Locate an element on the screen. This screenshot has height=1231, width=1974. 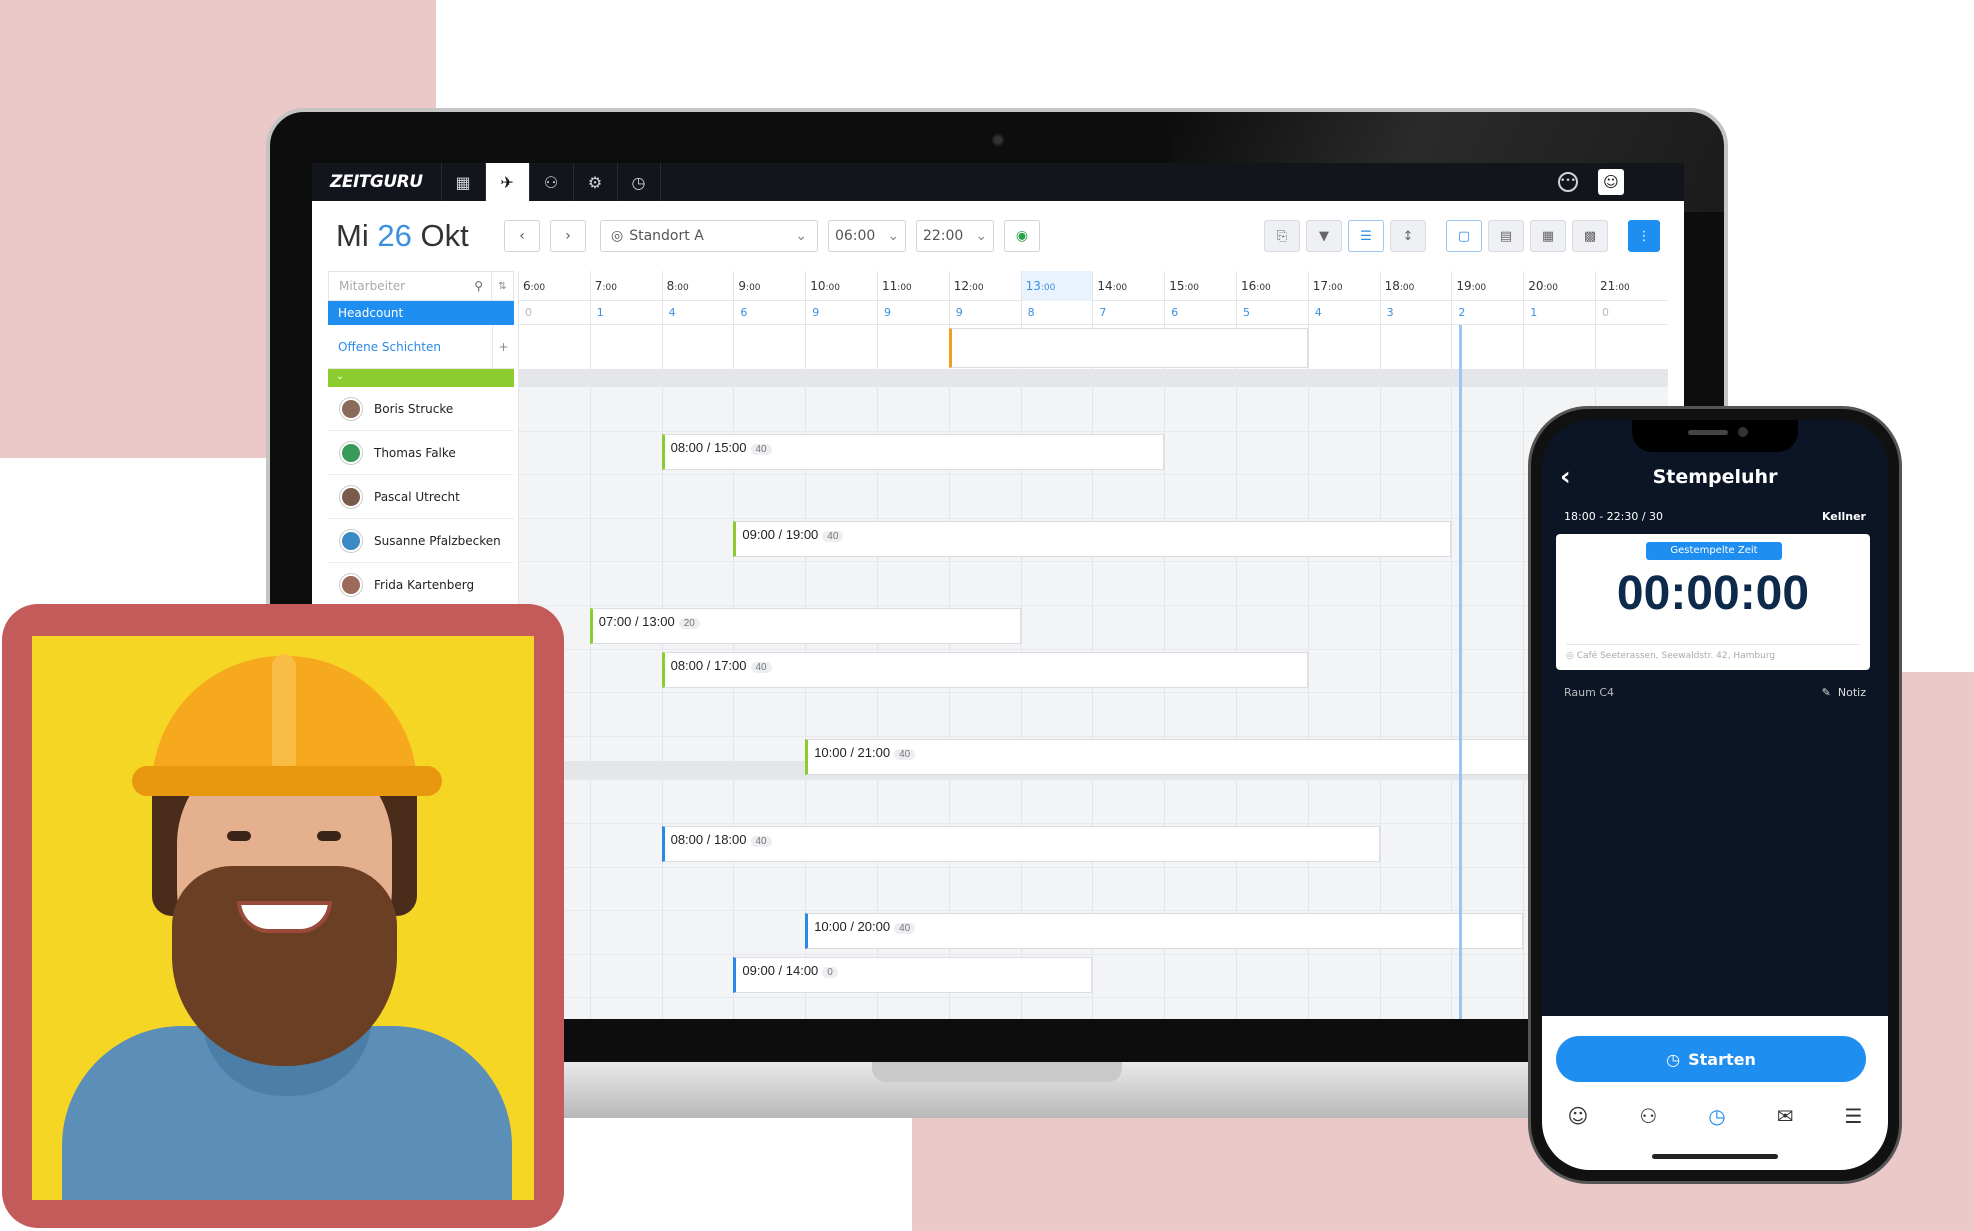
shift-block: 08:00 / 18:00 40 is located at coordinates (1020, 844).